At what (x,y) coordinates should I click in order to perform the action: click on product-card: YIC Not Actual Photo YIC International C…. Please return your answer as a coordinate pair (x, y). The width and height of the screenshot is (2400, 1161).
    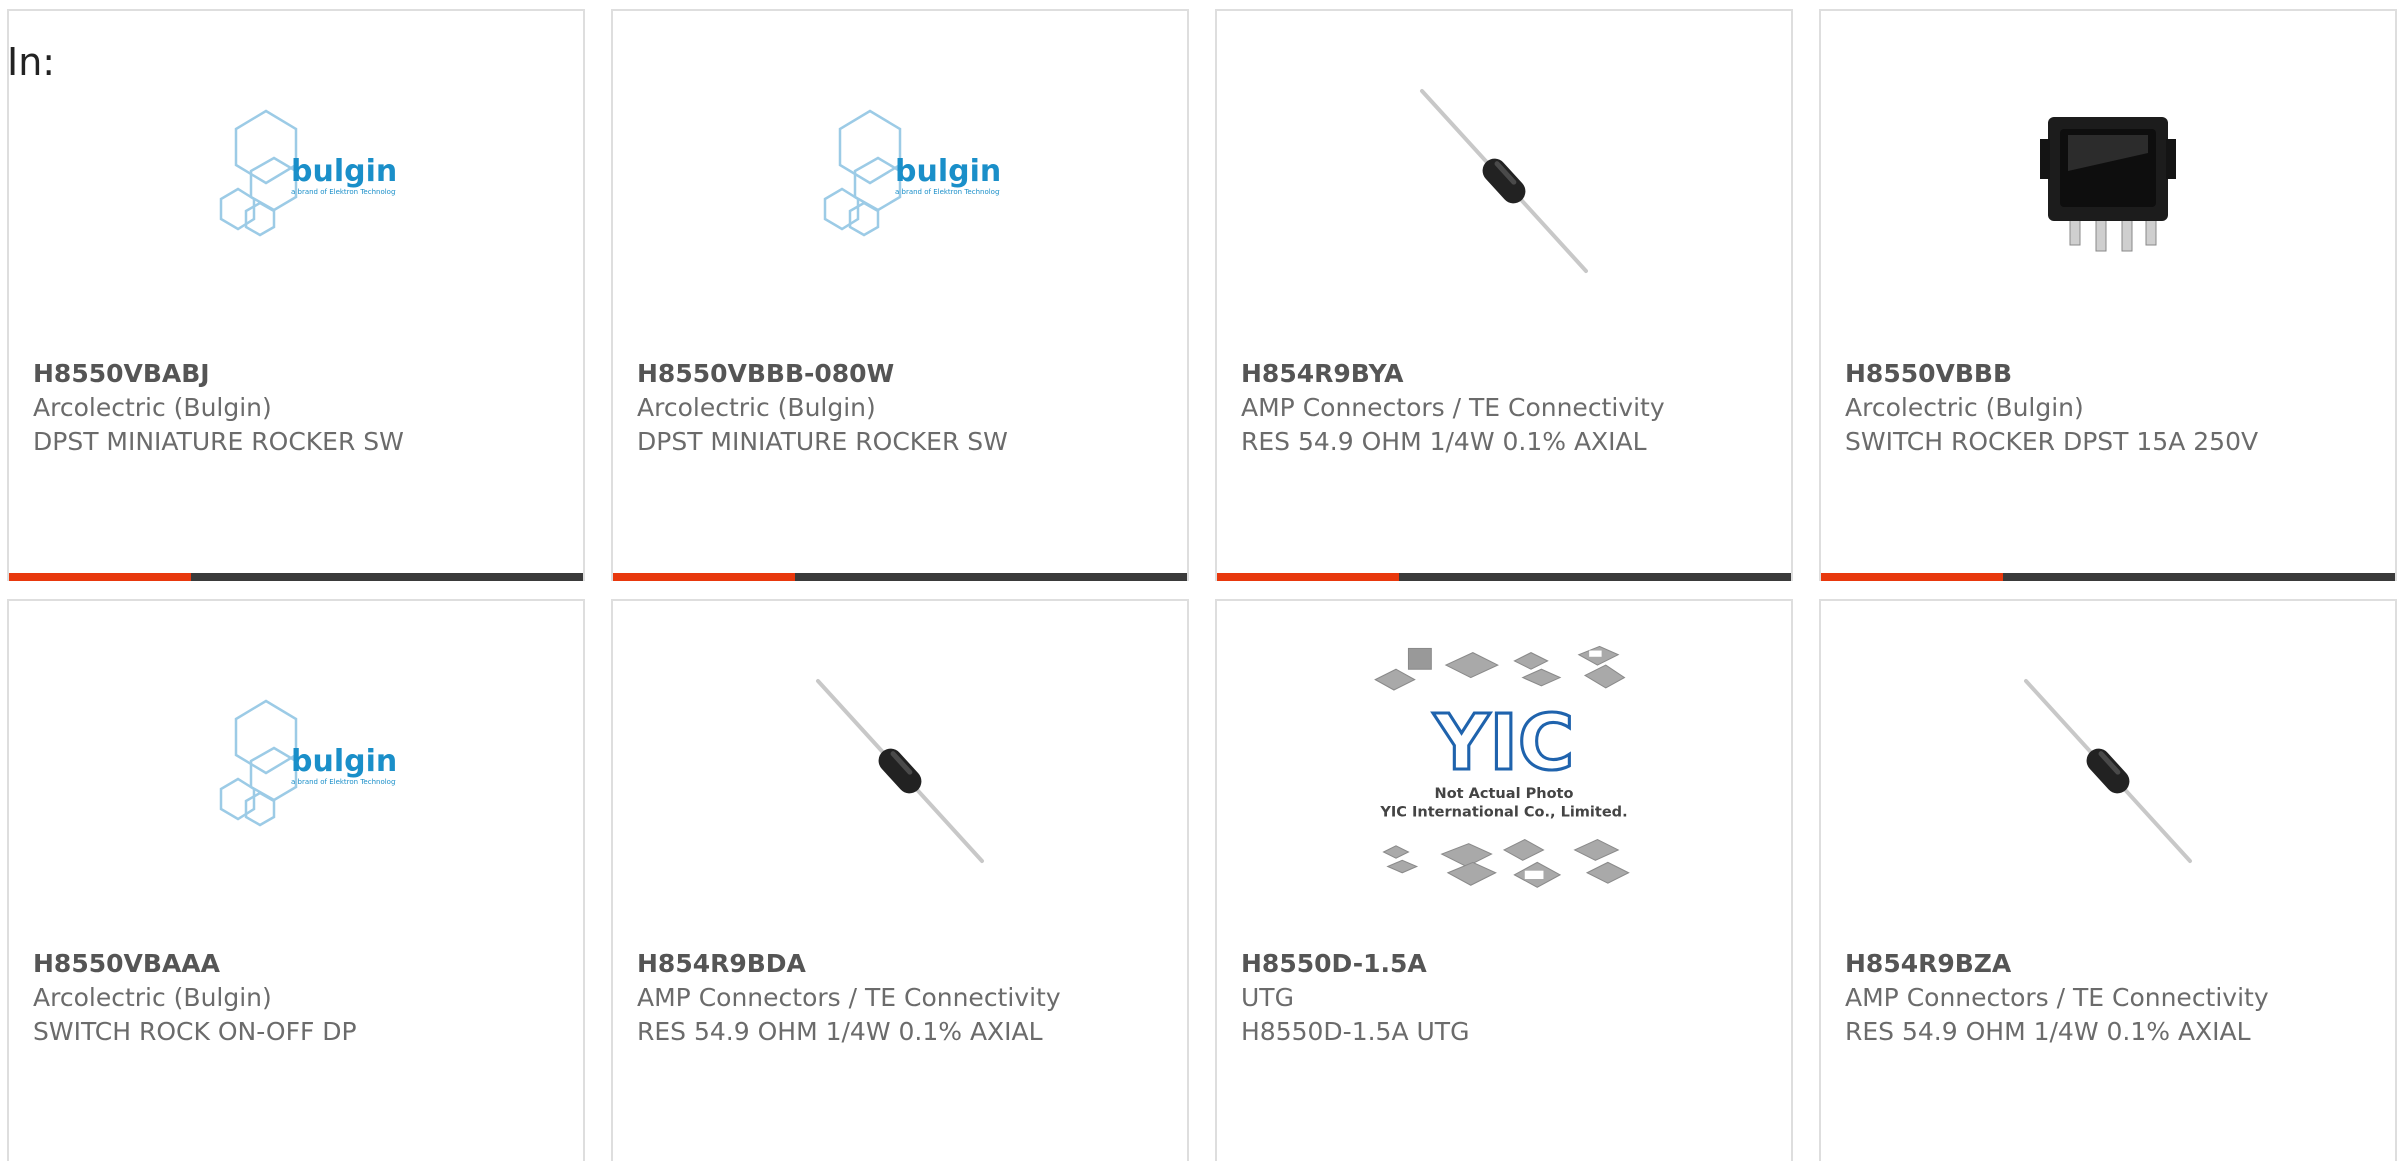
    Looking at the image, I should click on (1504, 880).